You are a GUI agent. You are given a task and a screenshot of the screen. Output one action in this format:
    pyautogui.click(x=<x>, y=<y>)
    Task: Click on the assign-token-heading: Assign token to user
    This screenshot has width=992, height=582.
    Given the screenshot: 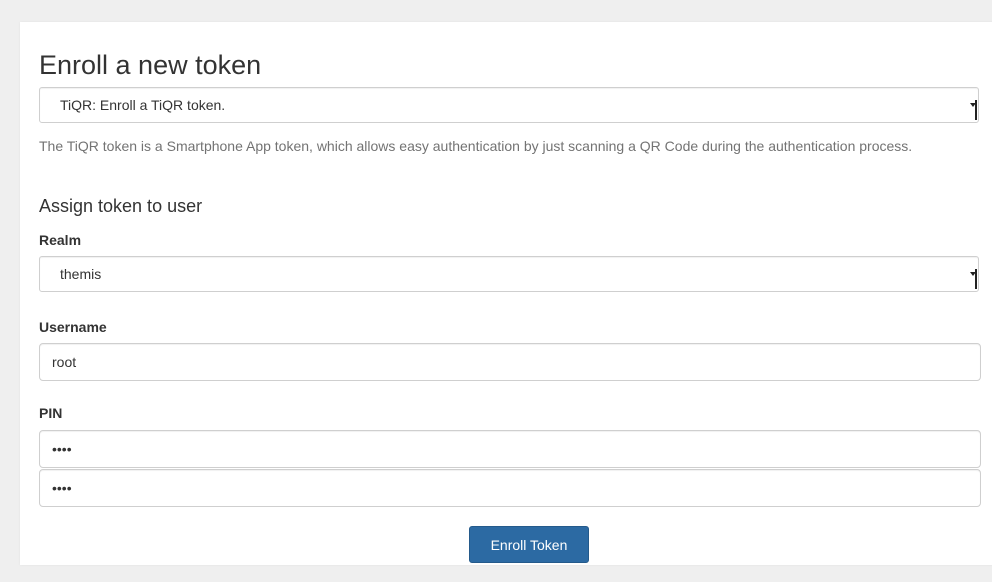 What is the action you would take?
    pyautogui.click(x=121, y=206)
    